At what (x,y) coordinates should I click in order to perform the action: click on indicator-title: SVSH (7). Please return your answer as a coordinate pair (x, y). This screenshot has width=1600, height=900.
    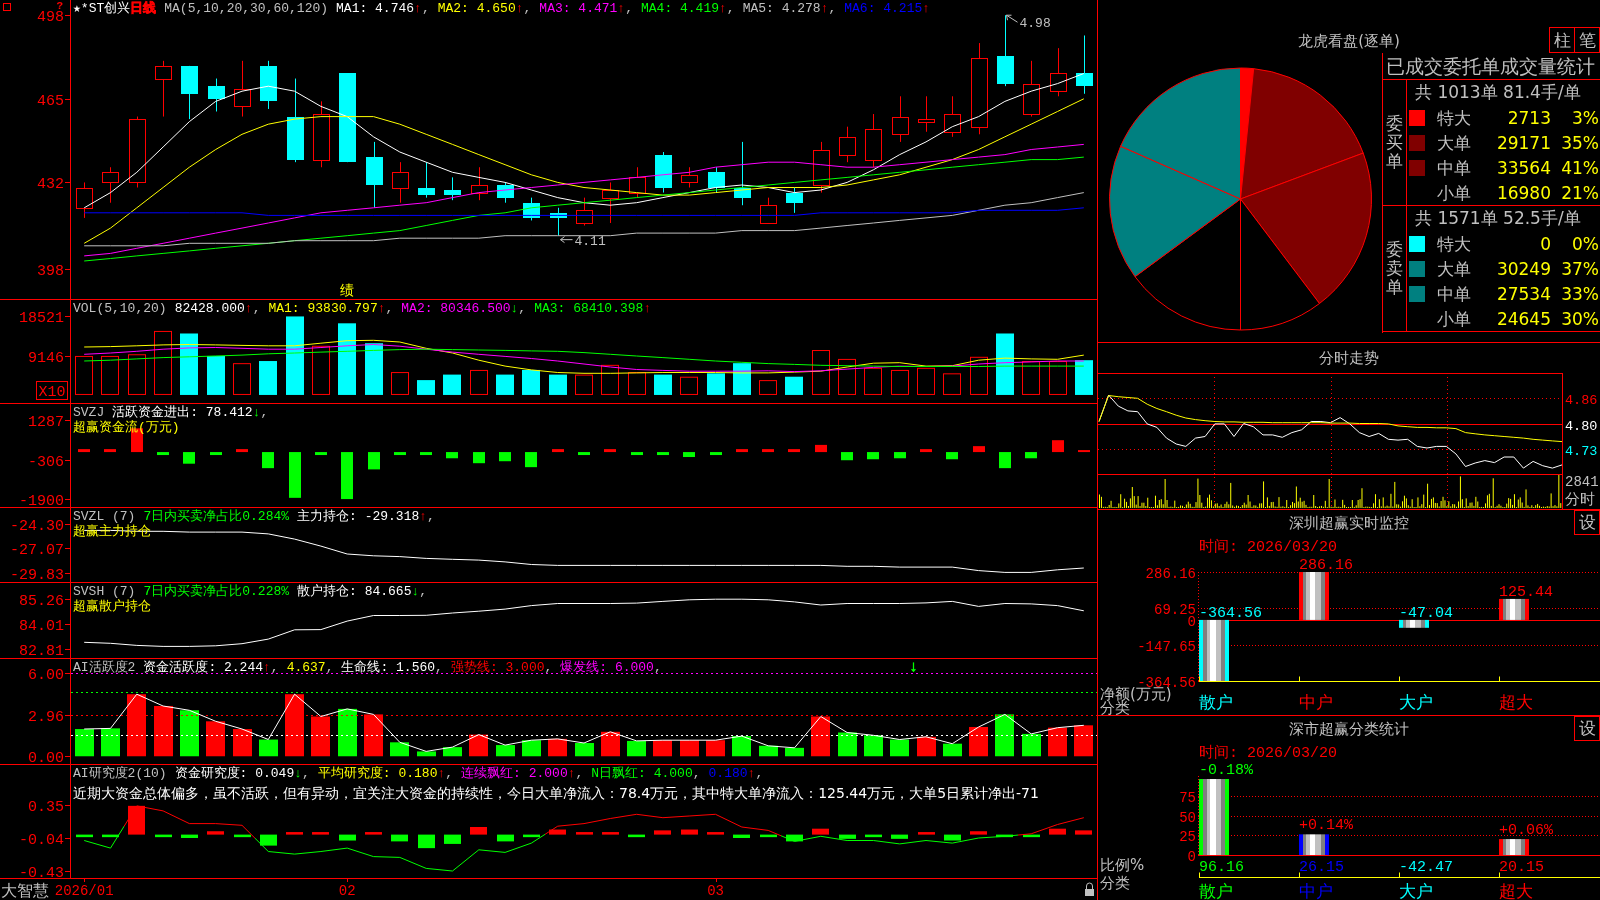
    Looking at the image, I should click on (104, 591).